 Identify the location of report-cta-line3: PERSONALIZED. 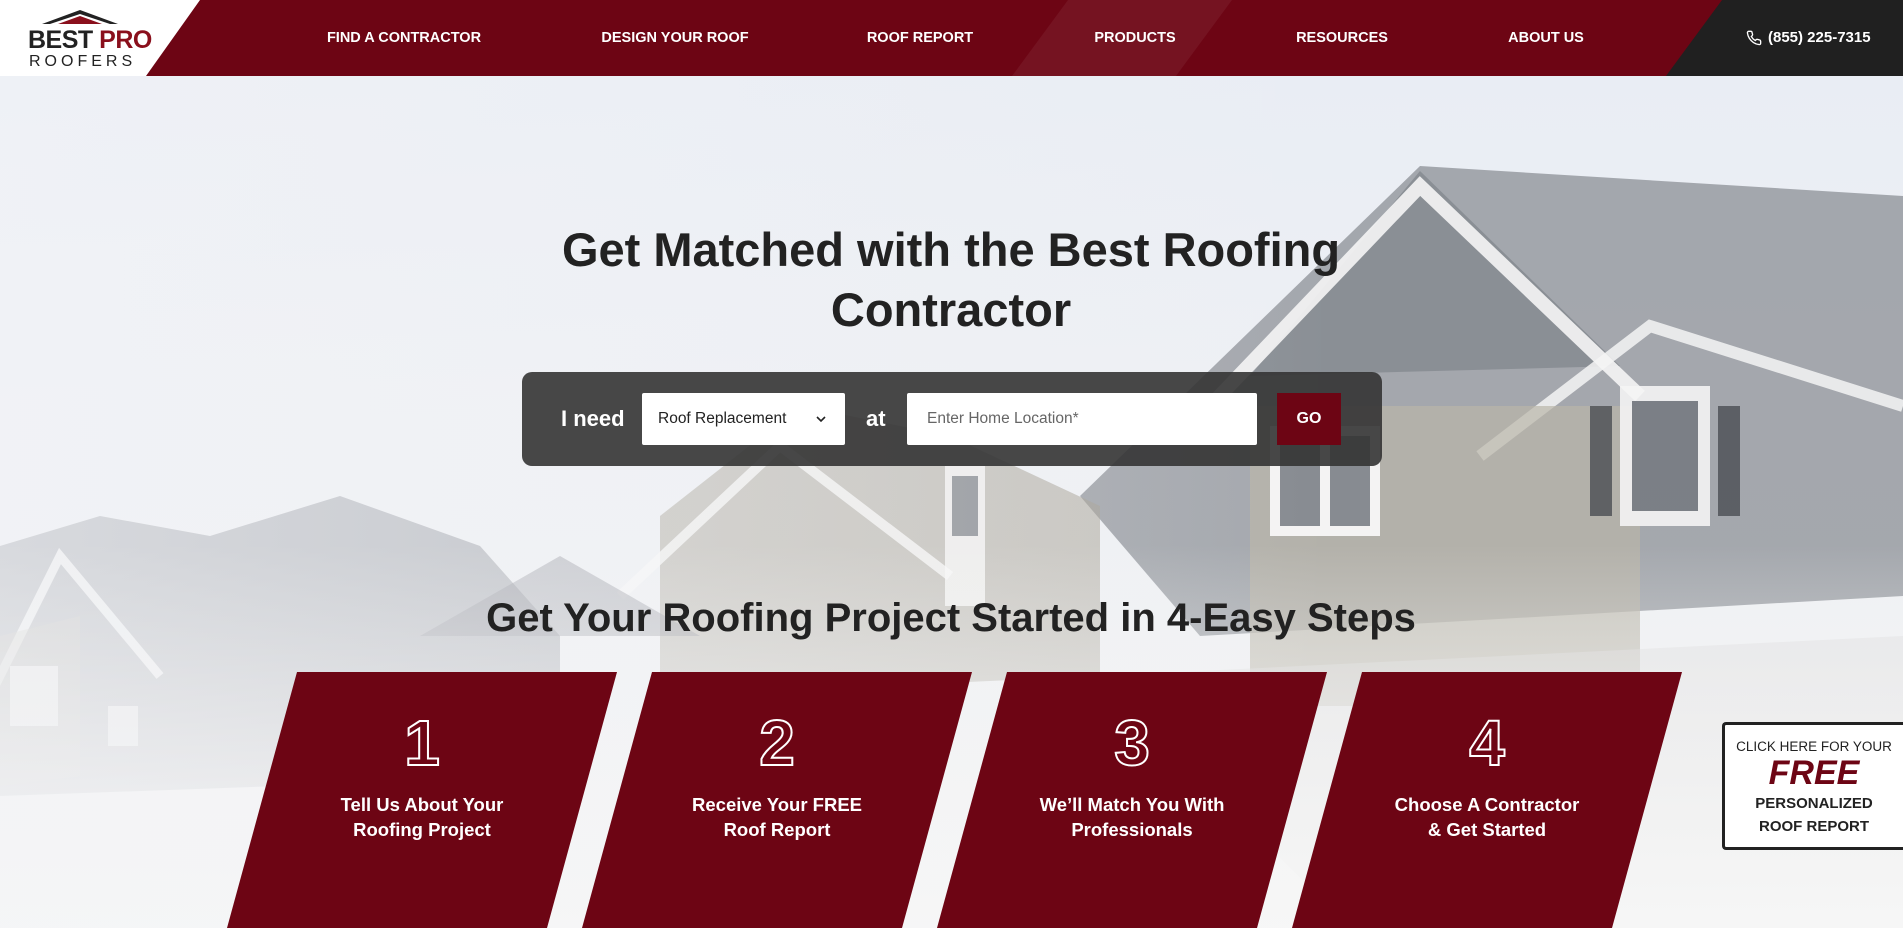
(1814, 803).